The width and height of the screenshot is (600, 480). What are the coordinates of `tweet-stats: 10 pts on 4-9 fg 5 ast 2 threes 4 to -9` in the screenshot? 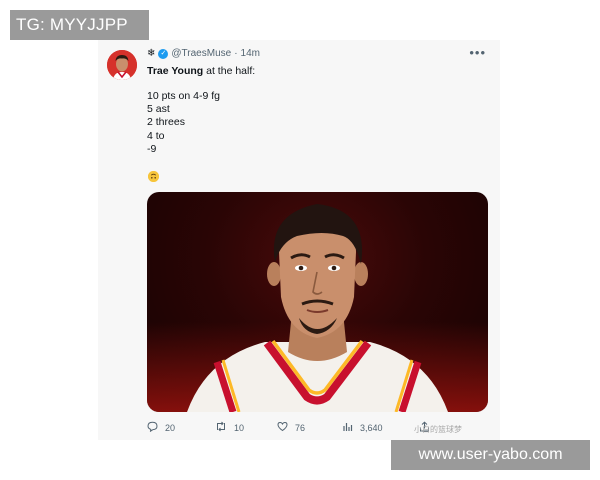 It's located at (183, 123).